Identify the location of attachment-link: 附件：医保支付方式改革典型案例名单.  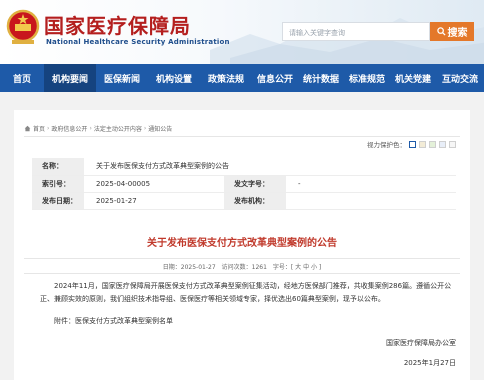
(113, 321).